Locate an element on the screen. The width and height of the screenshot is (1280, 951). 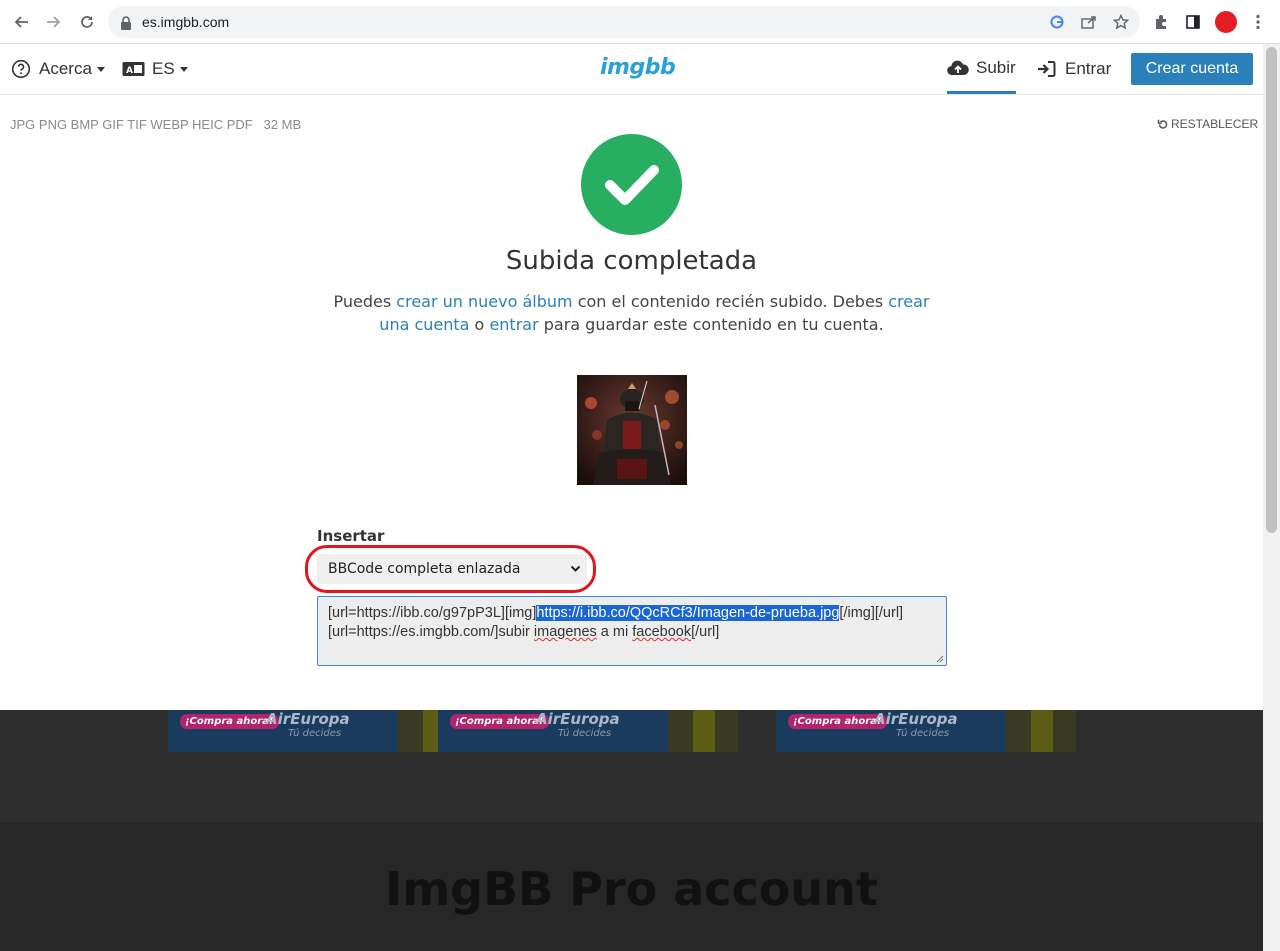
embed-label: Insertar is located at coordinates (351, 536).